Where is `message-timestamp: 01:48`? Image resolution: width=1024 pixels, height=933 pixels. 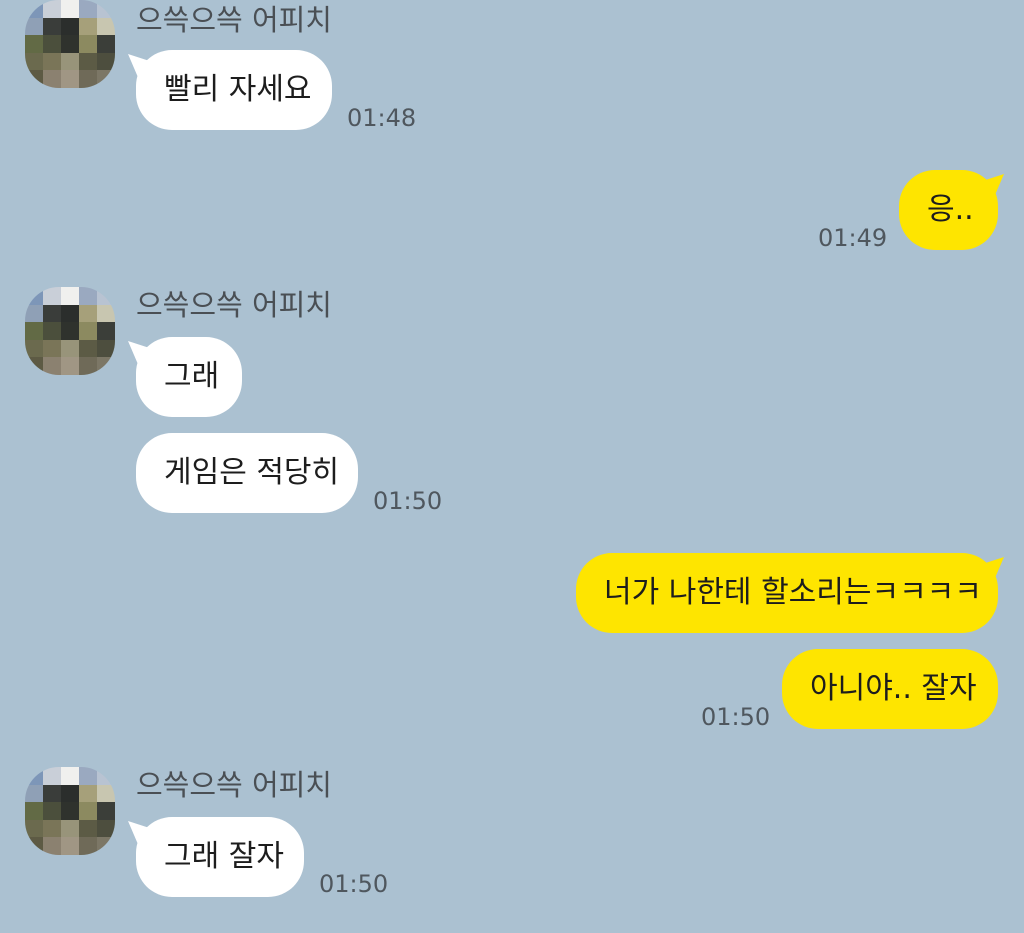 message-timestamp: 01:48 is located at coordinates (382, 118).